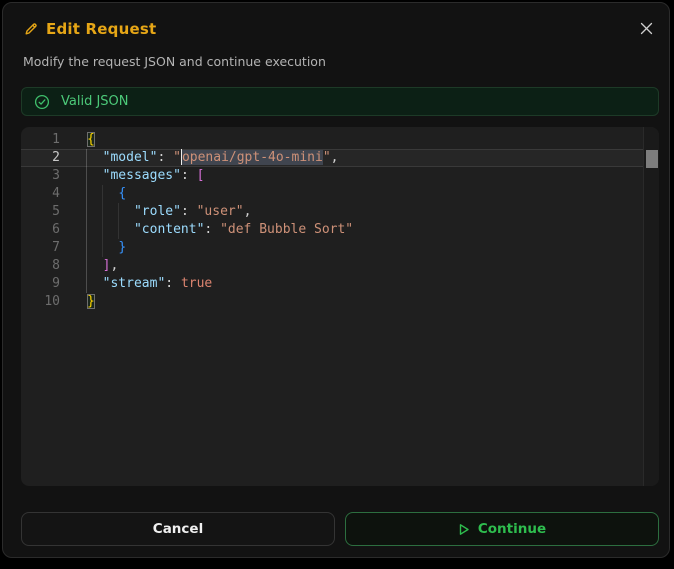  Describe the element at coordinates (134, 283) in the screenshot. I see `code-token: "stream"` at that location.